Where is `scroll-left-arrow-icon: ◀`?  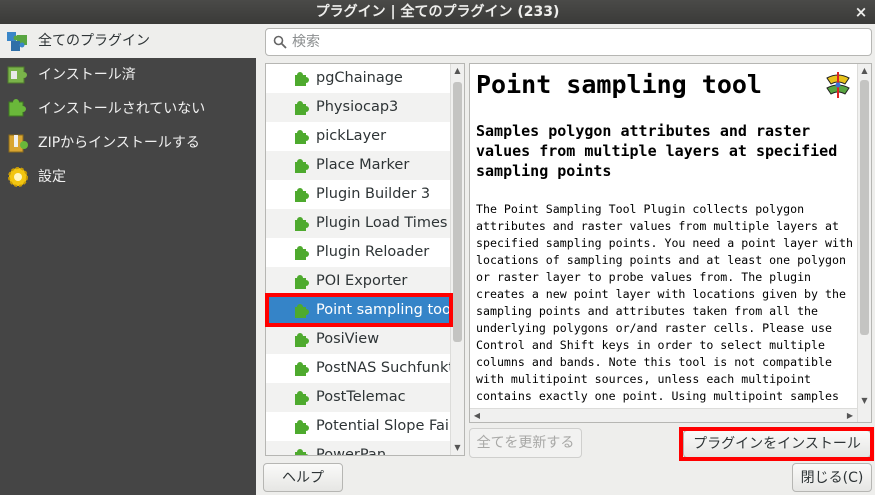
scroll-left-arrow-icon: ◀ is located at coordinates (477, 415).